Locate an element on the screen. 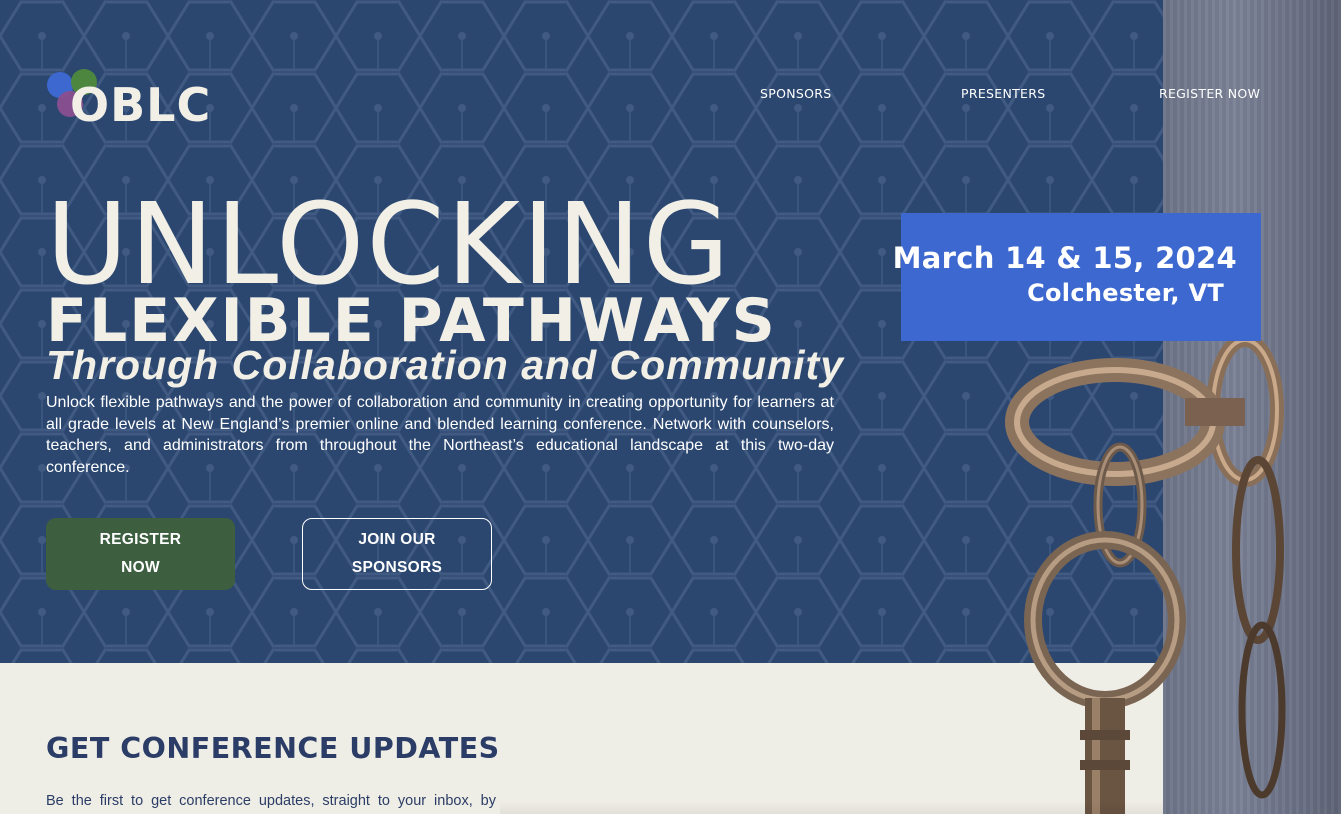 Image resolution: width=1341 pixels, height=814 pixels. section-shadow is located at coordinates (831, 807).